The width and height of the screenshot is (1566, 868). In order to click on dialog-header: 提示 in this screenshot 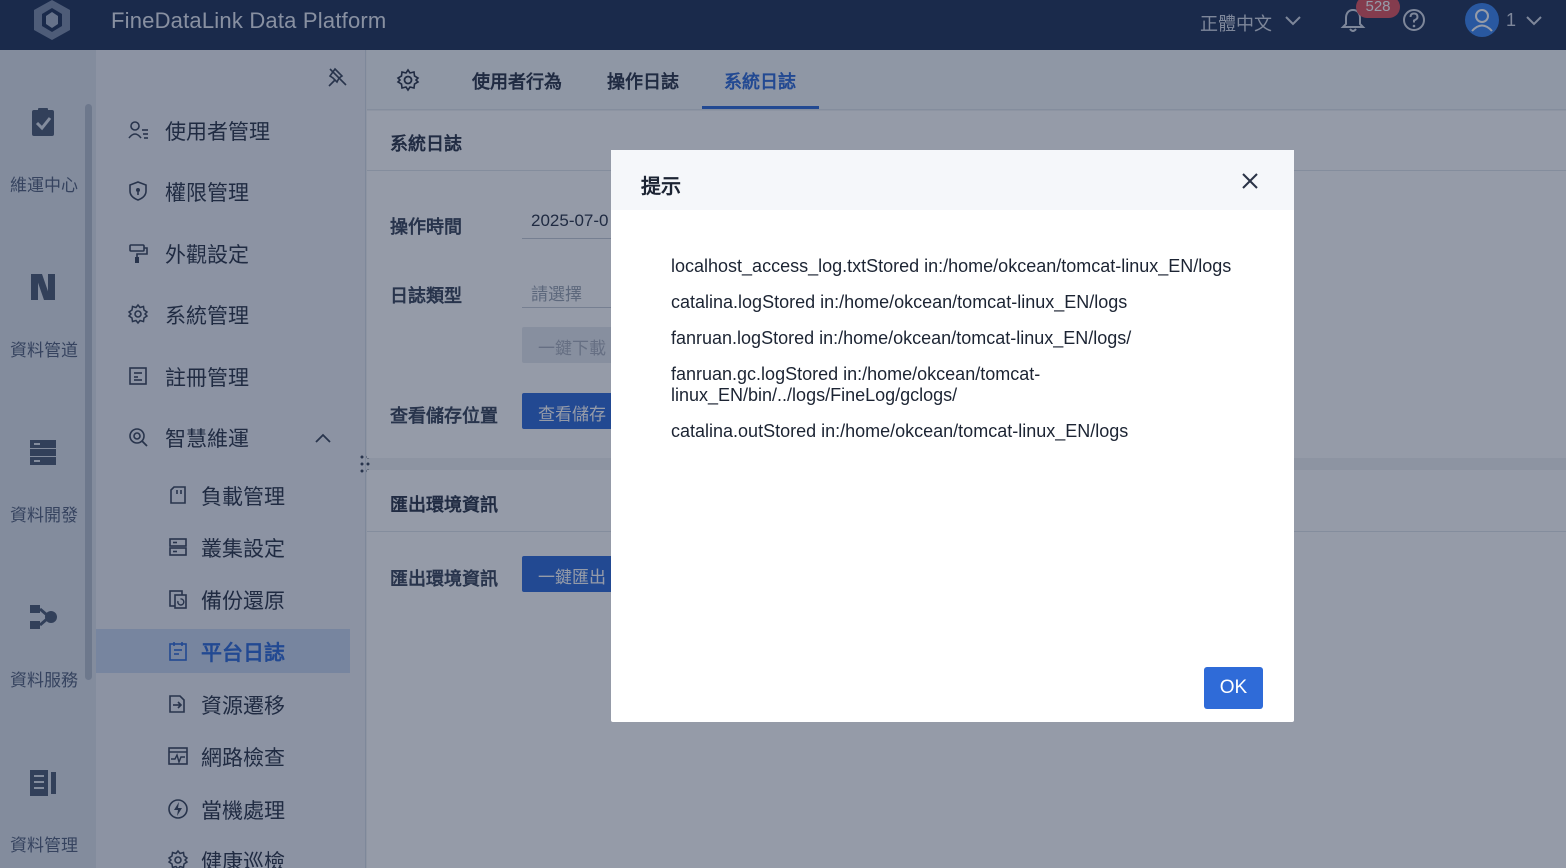, I will do `click(952, 180)`.